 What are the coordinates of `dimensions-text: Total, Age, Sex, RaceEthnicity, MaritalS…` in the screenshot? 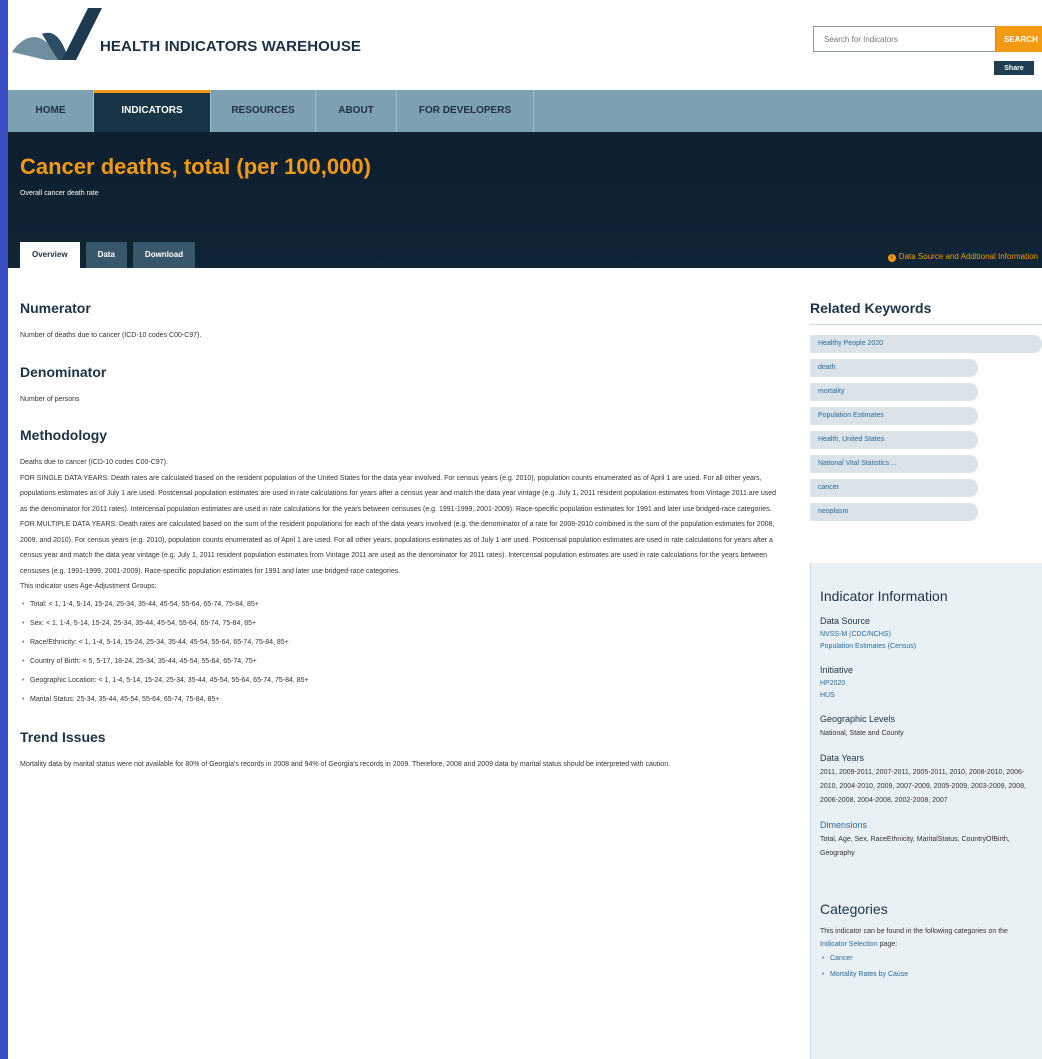 It's located at (915, 846).